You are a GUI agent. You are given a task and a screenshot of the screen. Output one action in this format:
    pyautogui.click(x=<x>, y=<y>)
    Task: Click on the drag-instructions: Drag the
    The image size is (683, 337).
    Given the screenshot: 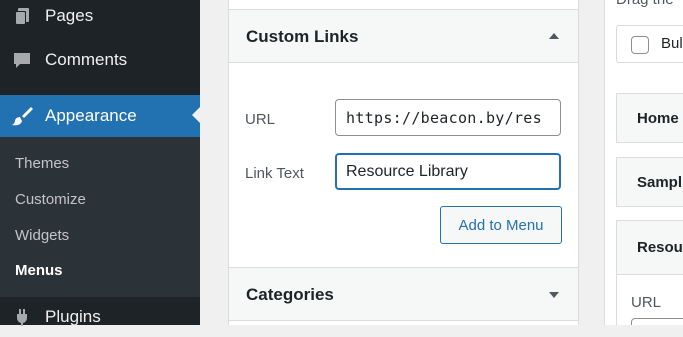 What is the action you would take?
    pyautogui.click(x=645, y=4)
    